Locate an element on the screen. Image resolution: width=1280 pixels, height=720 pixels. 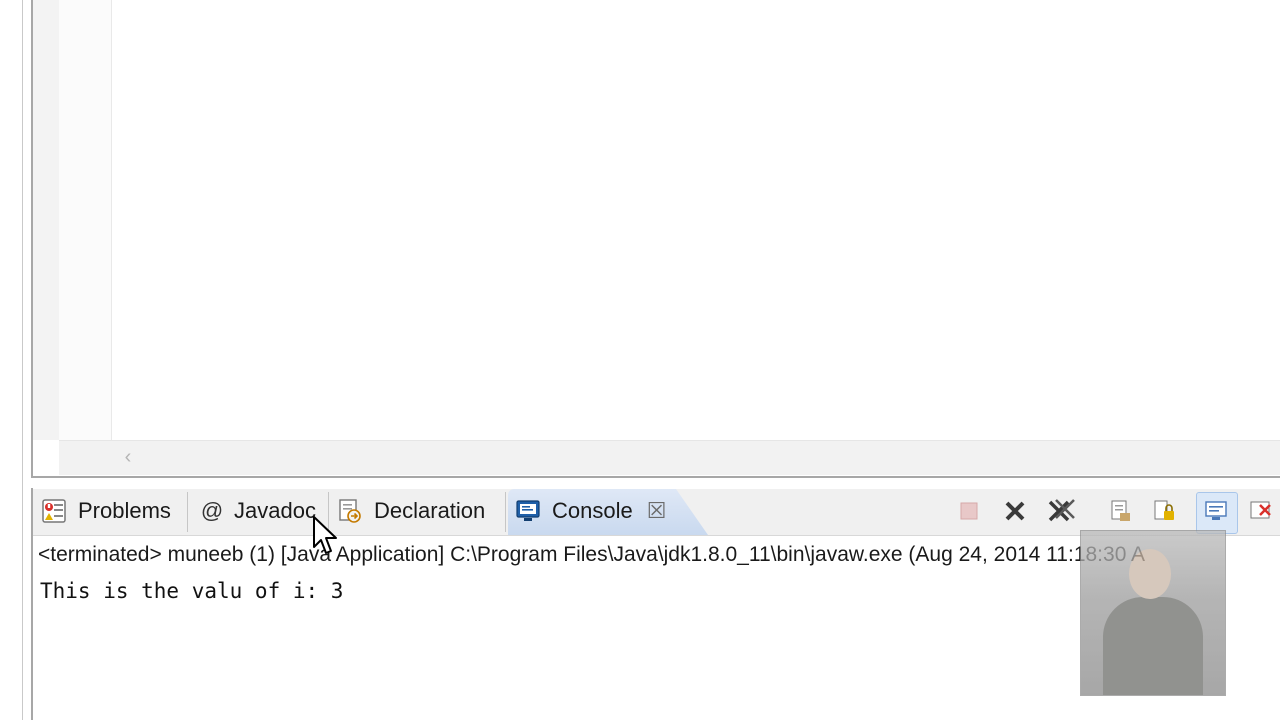
pin-console-icon is located at coordinates (1261, 511).